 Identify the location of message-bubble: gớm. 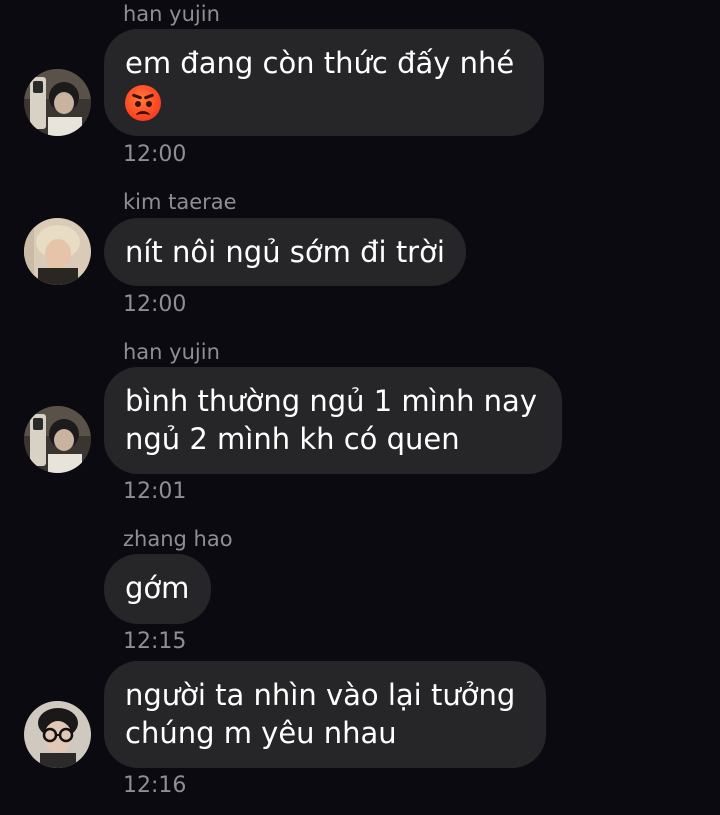
(157, 589).